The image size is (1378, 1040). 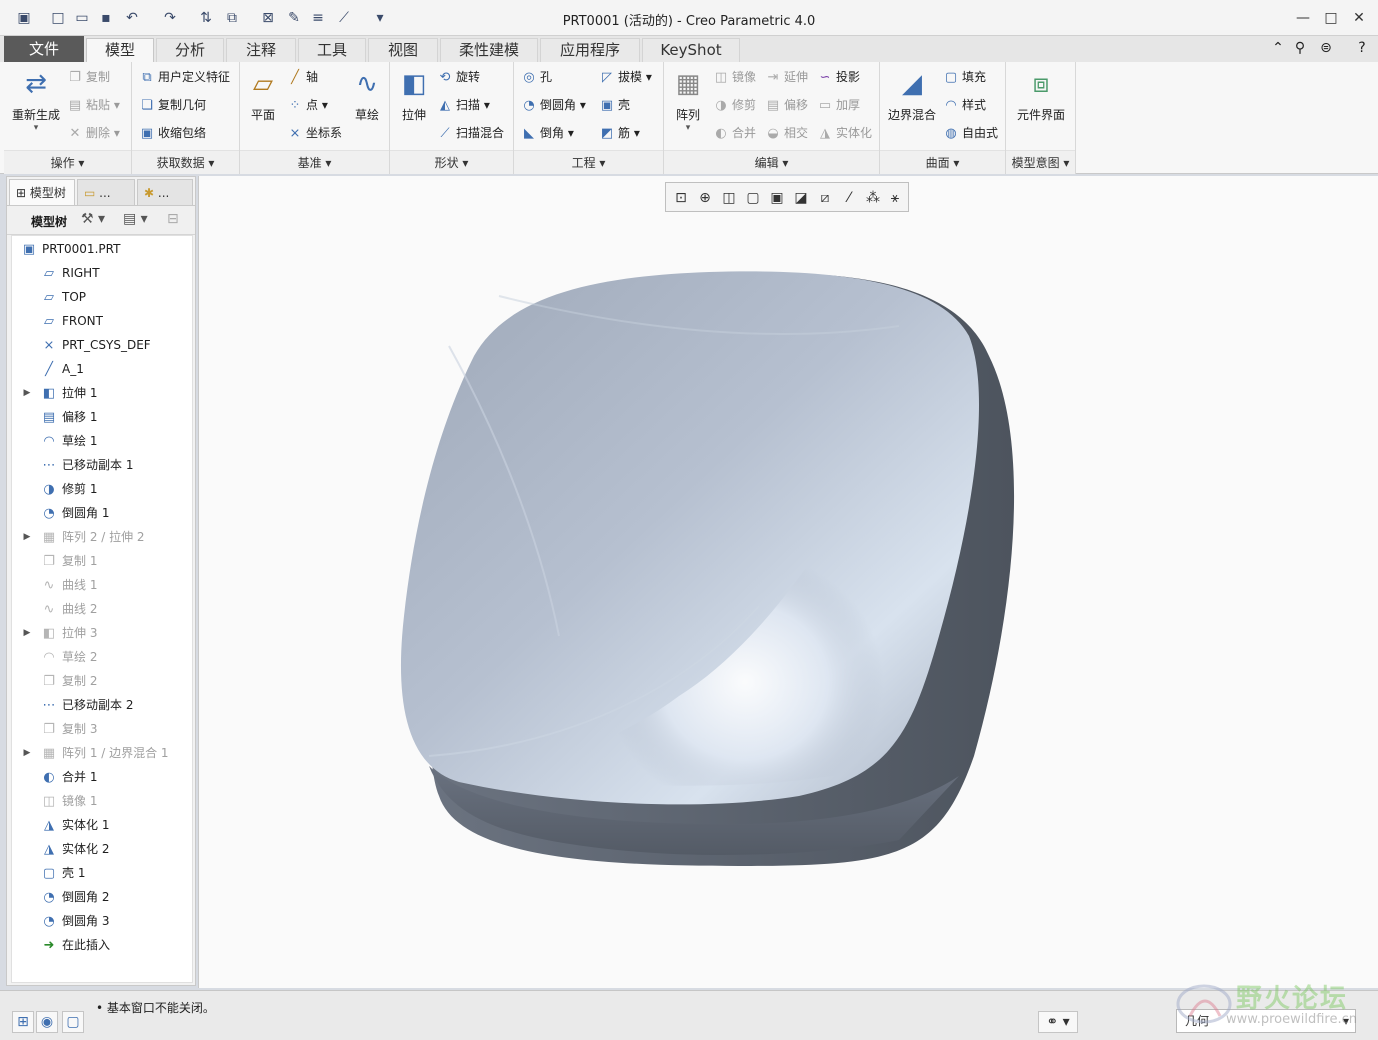 I want to click on group-label-get-data: 获取数据 ▾, so click(x=185, y=162).